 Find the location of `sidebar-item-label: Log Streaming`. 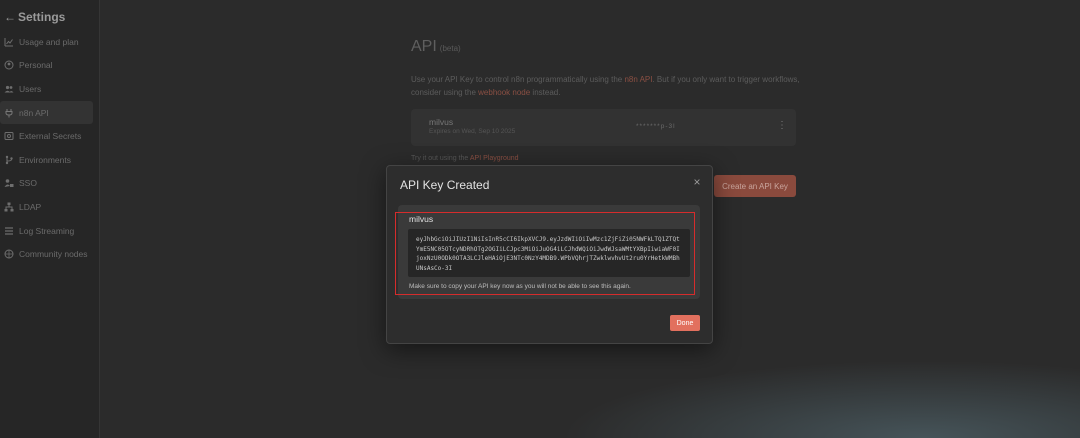

sidebar-item-label: Log Streaming is located at coordinates (47, 230).